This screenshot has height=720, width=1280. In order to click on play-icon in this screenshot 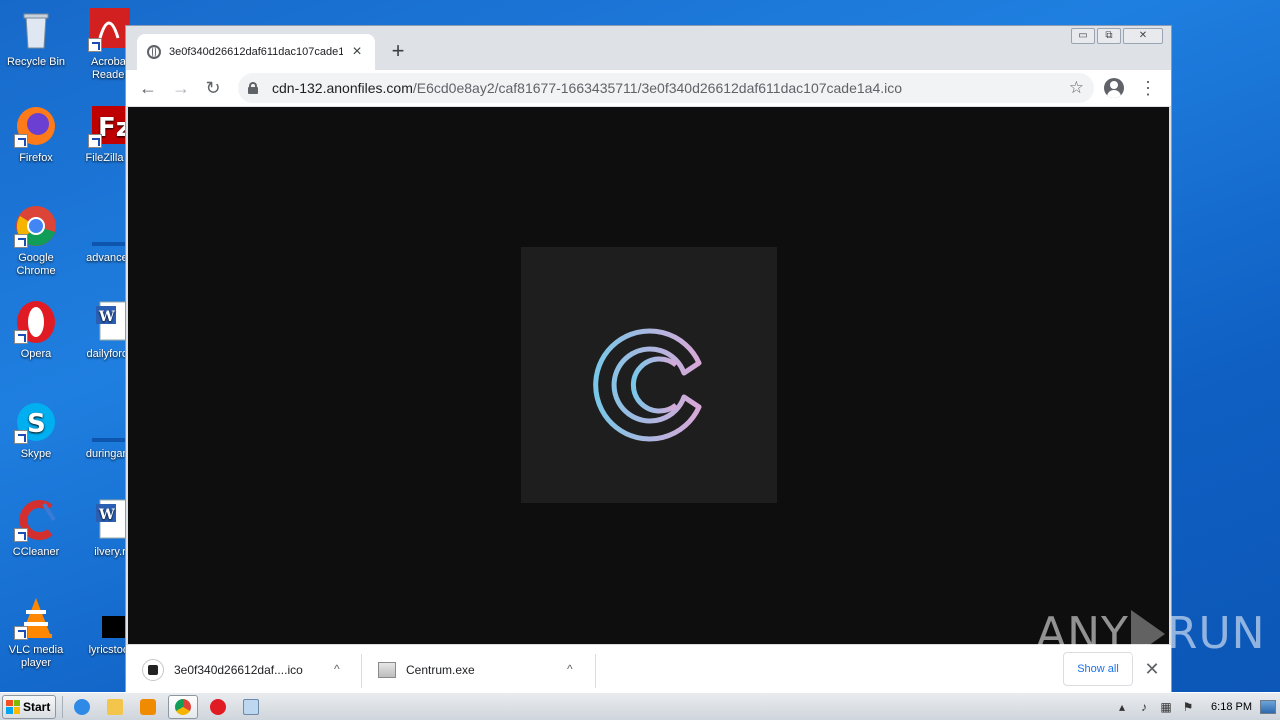, I will do `click(1147, 633)`.